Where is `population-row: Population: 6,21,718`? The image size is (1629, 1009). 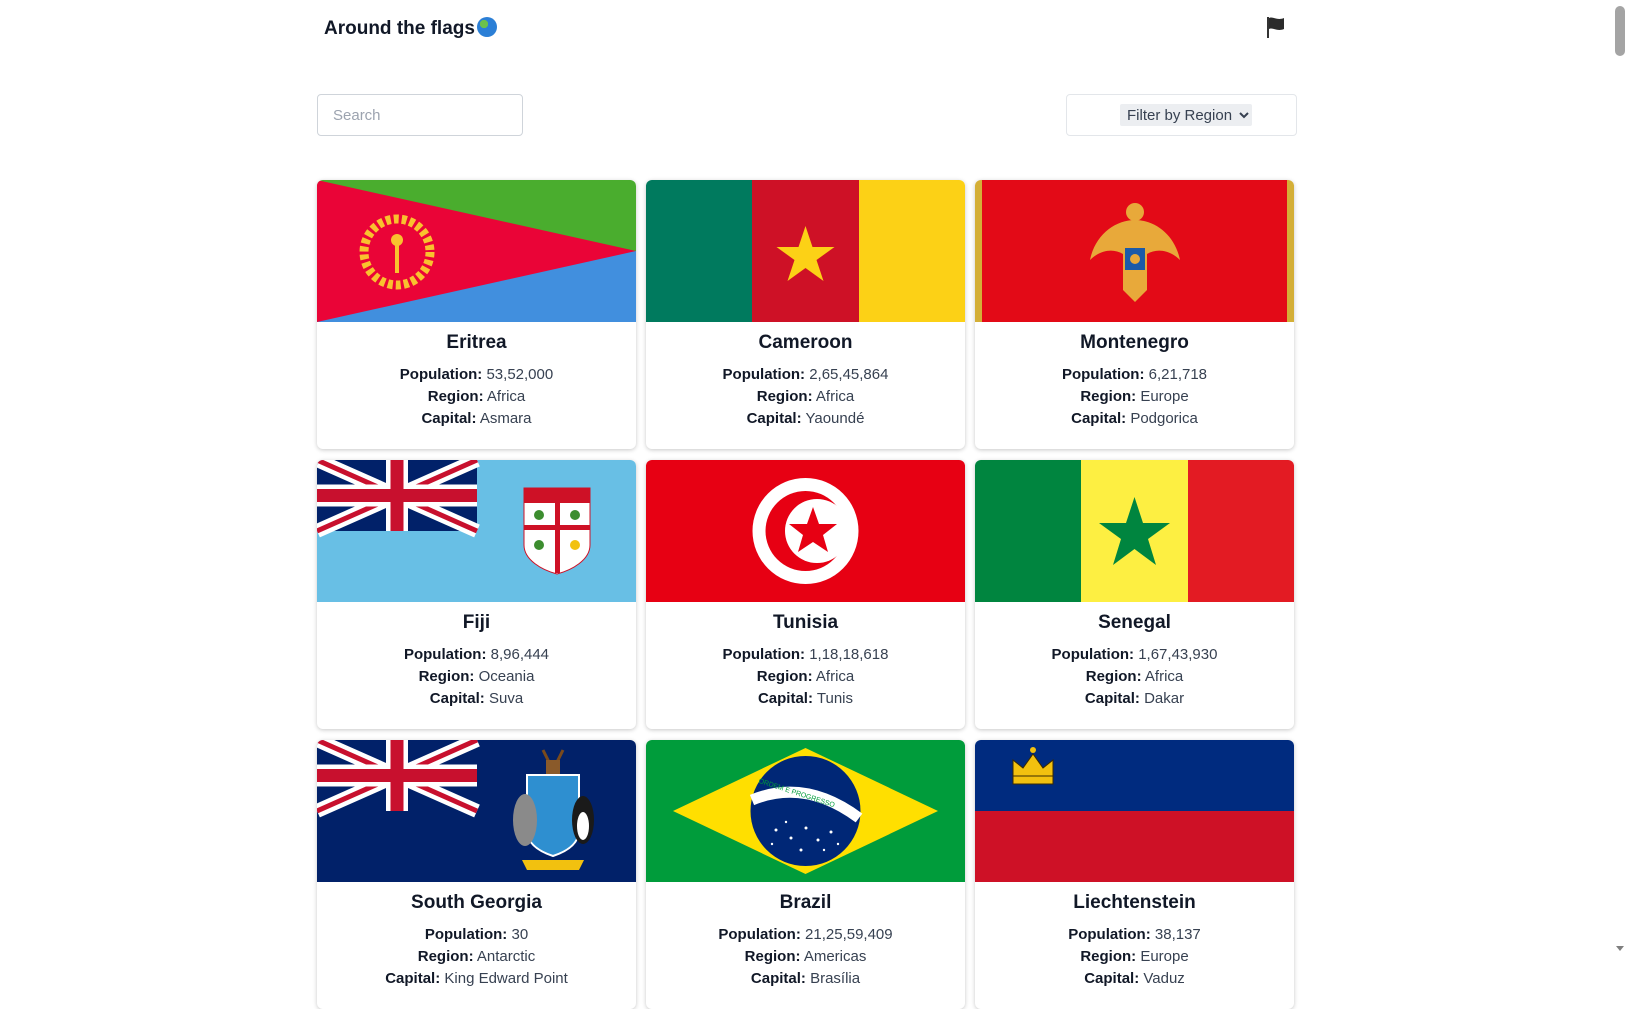
population-row: Population: 6,21,718 is located at coordinates (1134, 374).